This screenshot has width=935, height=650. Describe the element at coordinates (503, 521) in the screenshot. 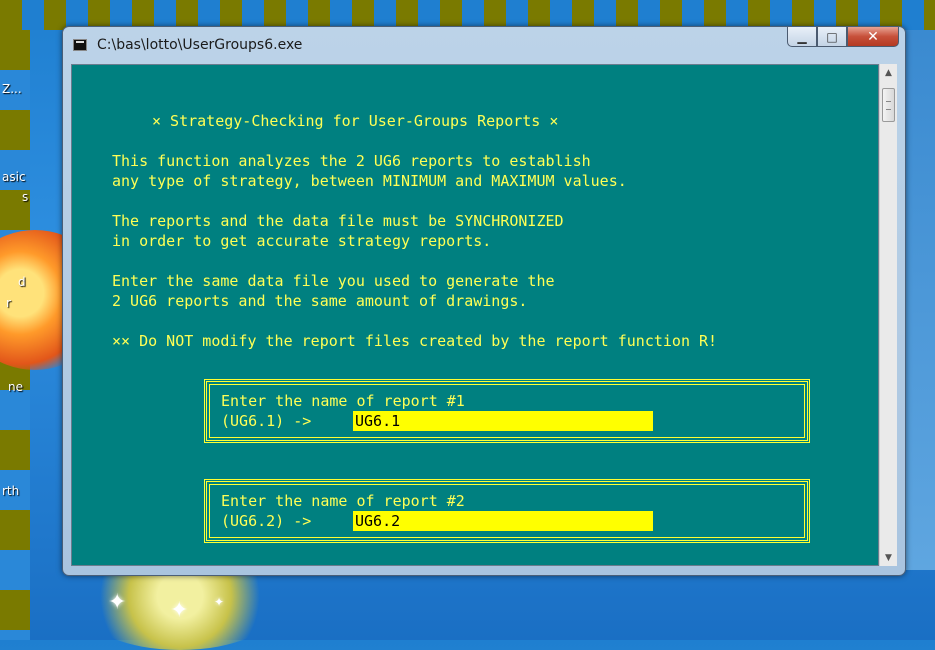

I see `report2-input: UG6.2` at that location.